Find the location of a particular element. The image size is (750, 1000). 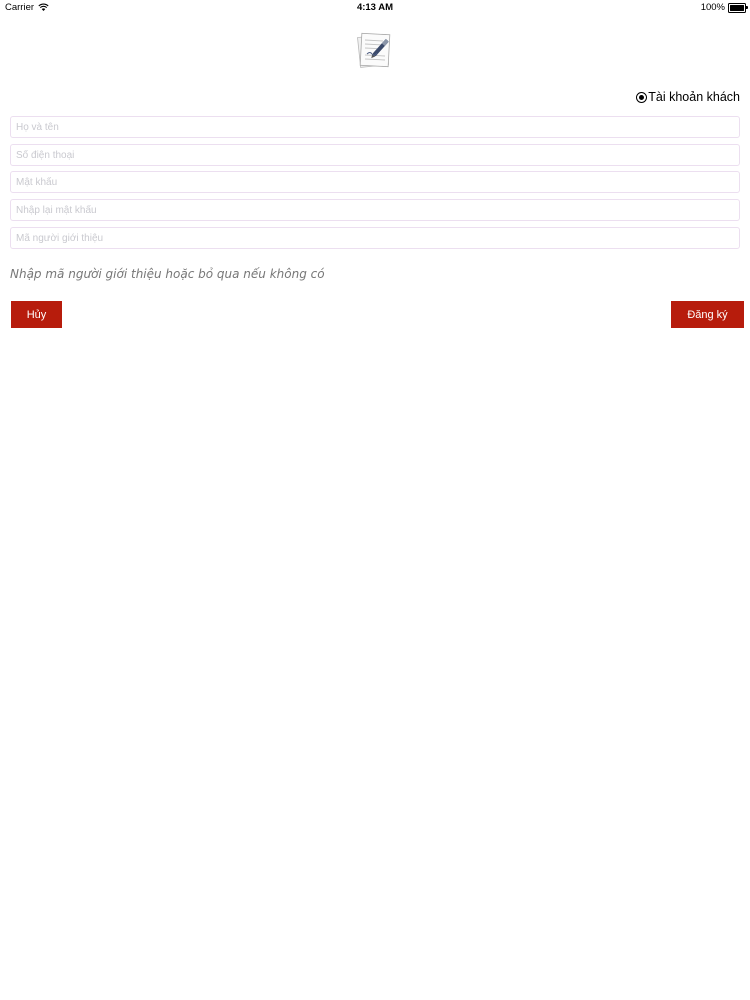

password-input is located at coordinates (375, 182).